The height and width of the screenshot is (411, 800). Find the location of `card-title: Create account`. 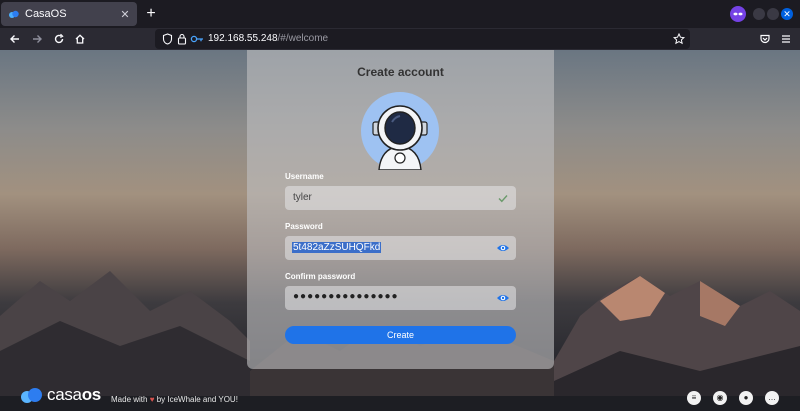

card-title: Create account is located at coordinates (400, 72).